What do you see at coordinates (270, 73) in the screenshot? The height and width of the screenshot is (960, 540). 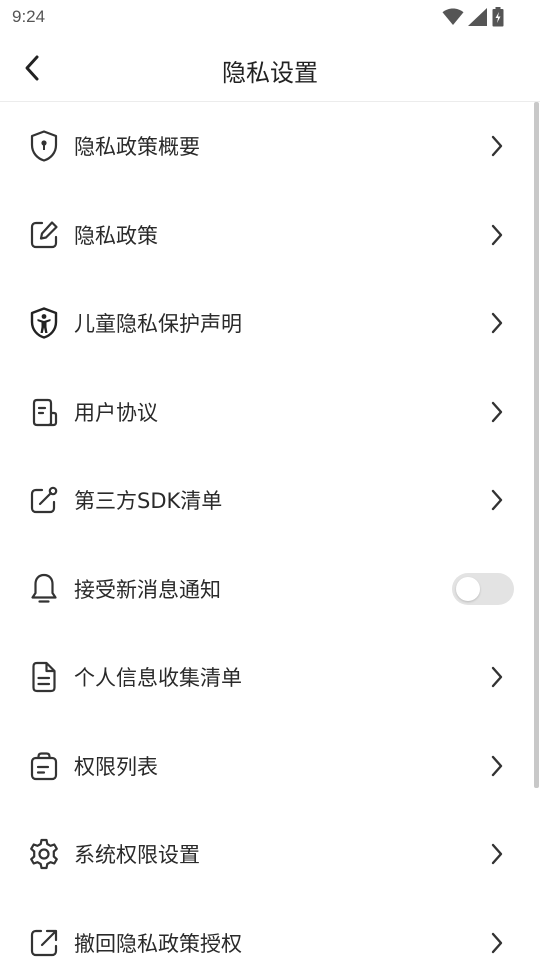 I see `page-title: 隐私设置` at bounding box center [270, 73].